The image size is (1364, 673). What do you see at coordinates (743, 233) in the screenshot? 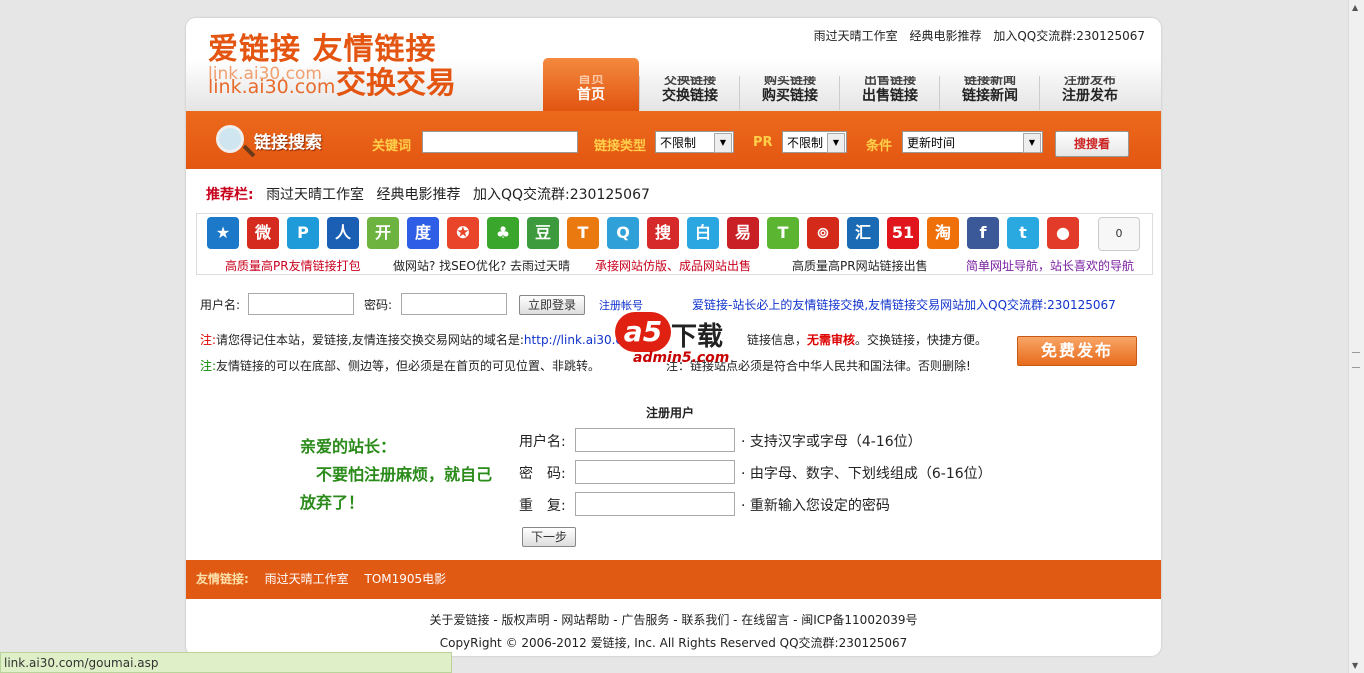
I see `163-icon: 易` at bounding box center [743, 233].